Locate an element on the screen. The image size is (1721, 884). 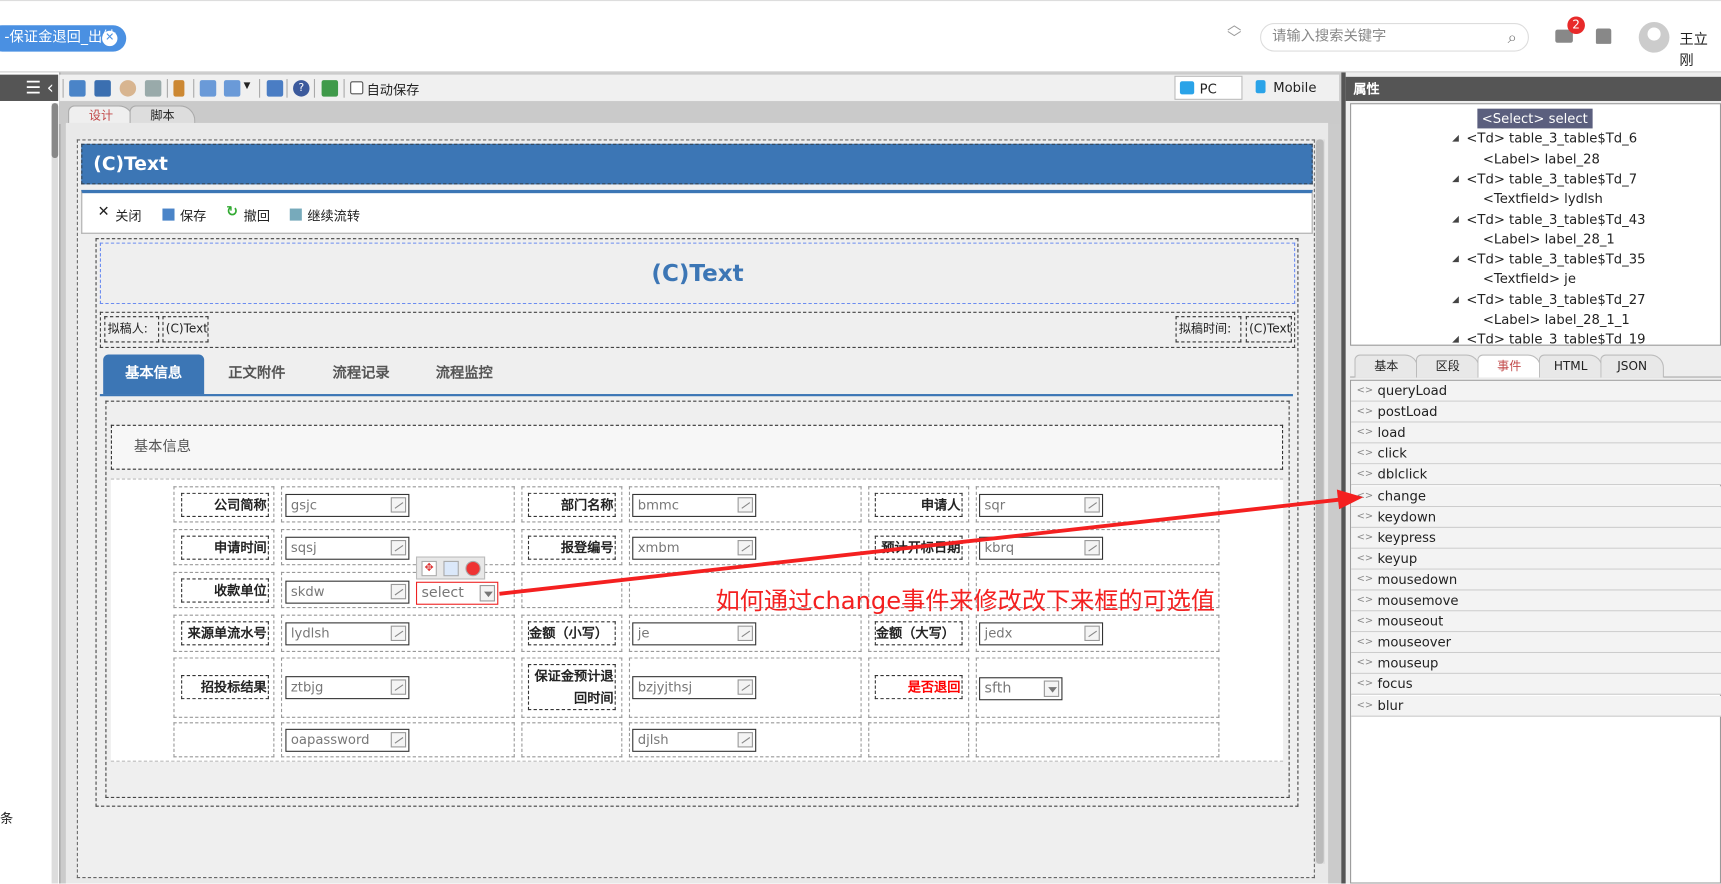
tab-basic-info: 基本信息 is located at coordinates (154, 374).